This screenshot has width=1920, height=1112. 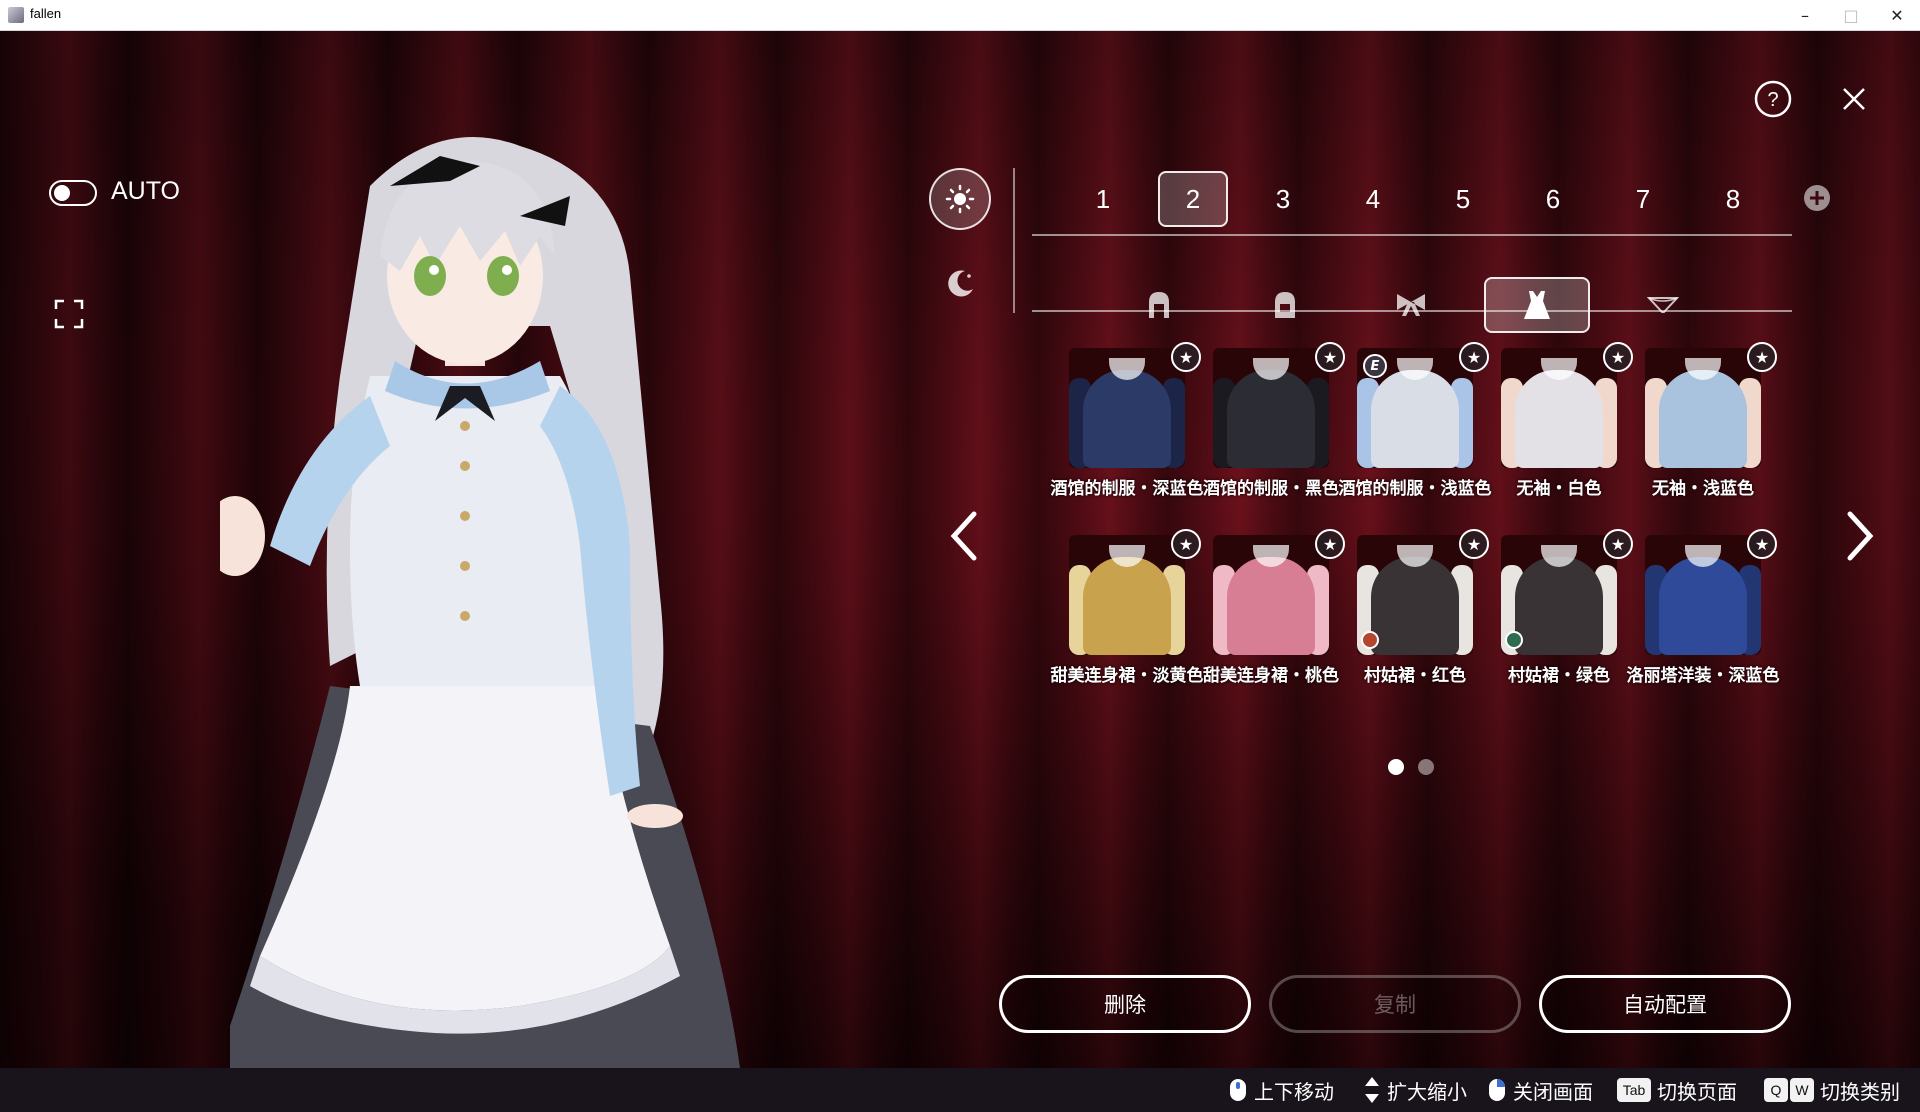 What do you see at coordinates (1497, 1090) in the screenshot?
I see `mouse-right-click-icon` at bounding box center [1497, 1090].